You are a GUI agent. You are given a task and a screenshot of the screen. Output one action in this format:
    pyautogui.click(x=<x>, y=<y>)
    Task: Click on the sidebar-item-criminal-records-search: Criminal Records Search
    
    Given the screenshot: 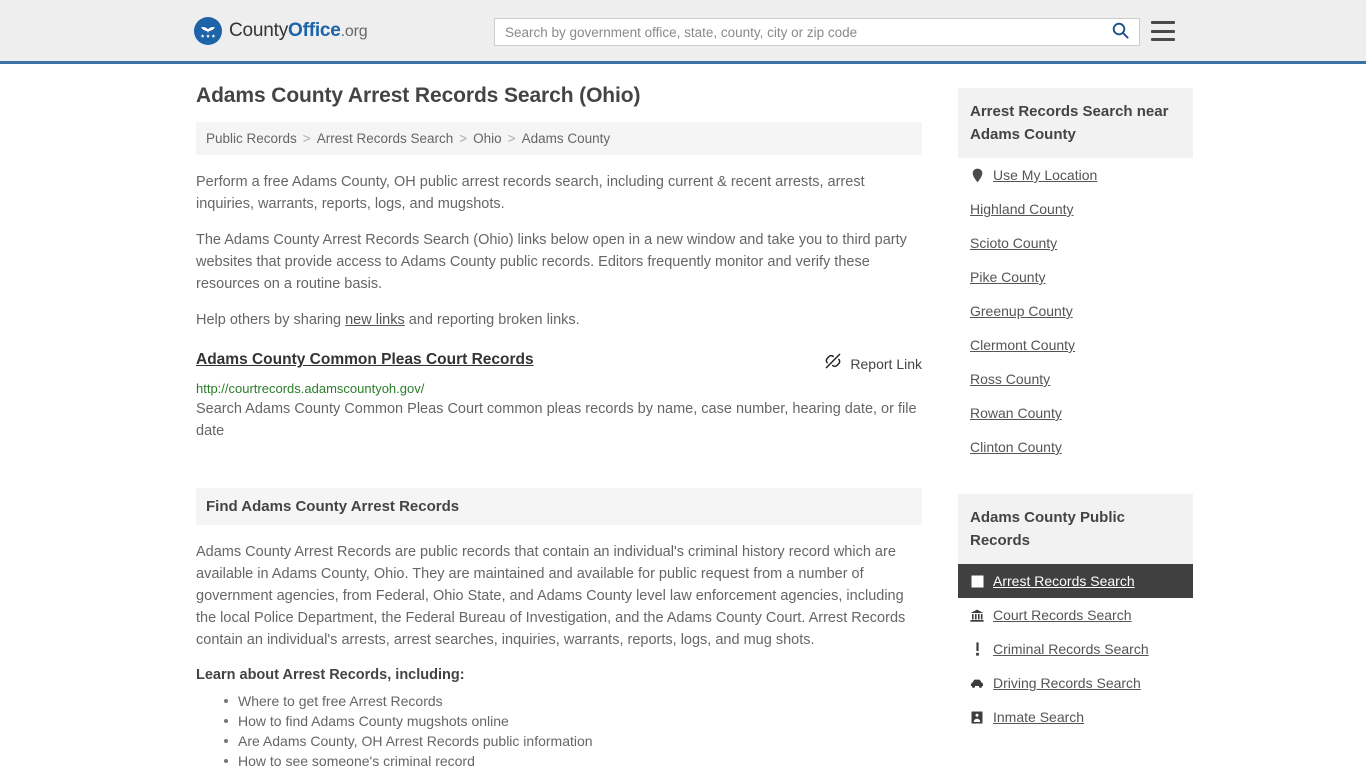 What is the action you would take?
    pyautogui.click(x=1075, y=649)
    